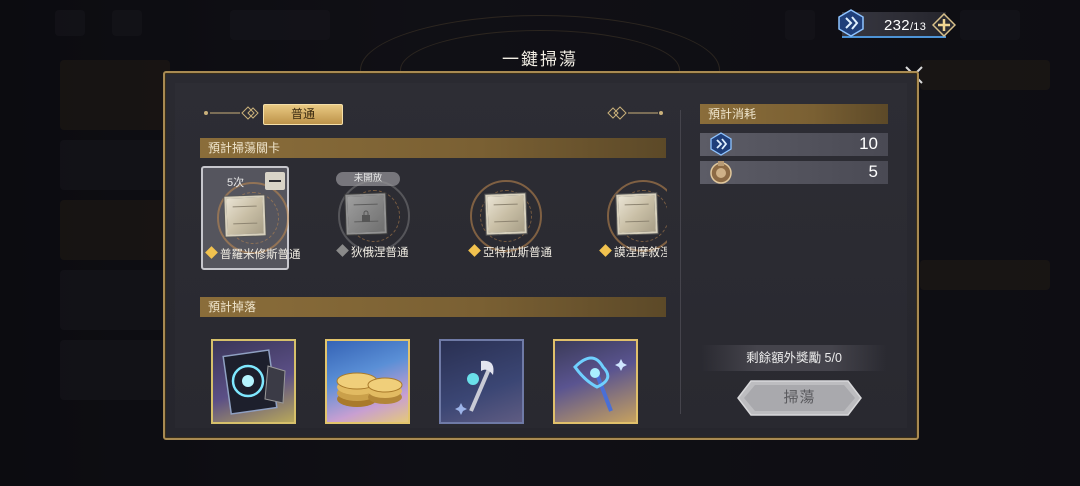 This screenshot has width=1080, height=486. Describe the element at coordinates (263, 254) in the screenshot. I see `stage-name: 普羅米修斯普通` at that location.